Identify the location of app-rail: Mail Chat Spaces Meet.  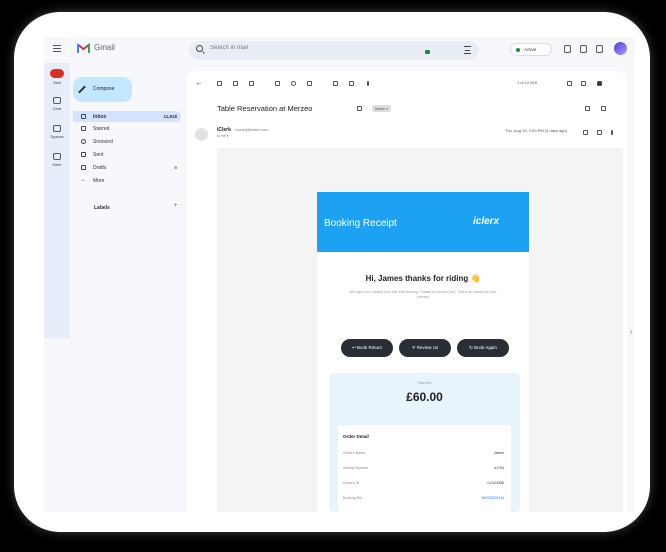
(57, 200).